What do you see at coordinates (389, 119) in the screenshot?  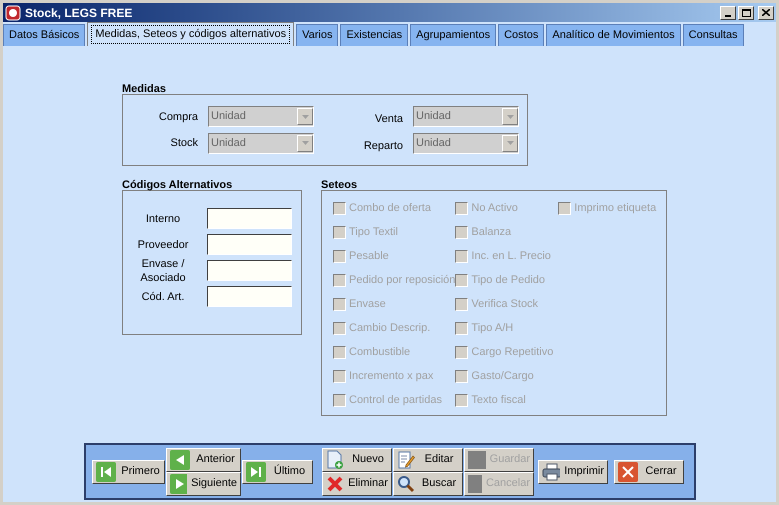 I see `field-label: Venta` at bounding box center [389, 119].